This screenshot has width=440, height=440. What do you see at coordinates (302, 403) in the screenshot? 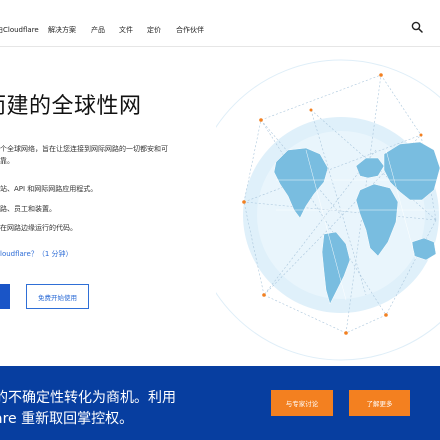
I see `talk-to-expert-button: 与专家讨论` at bounding box center [302, 403].